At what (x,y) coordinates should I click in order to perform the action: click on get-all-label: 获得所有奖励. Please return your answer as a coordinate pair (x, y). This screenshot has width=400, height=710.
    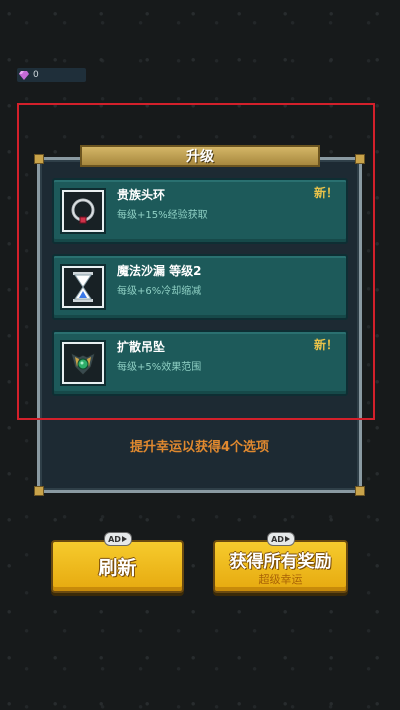
    Looking at the image, I should click on (280, 561).